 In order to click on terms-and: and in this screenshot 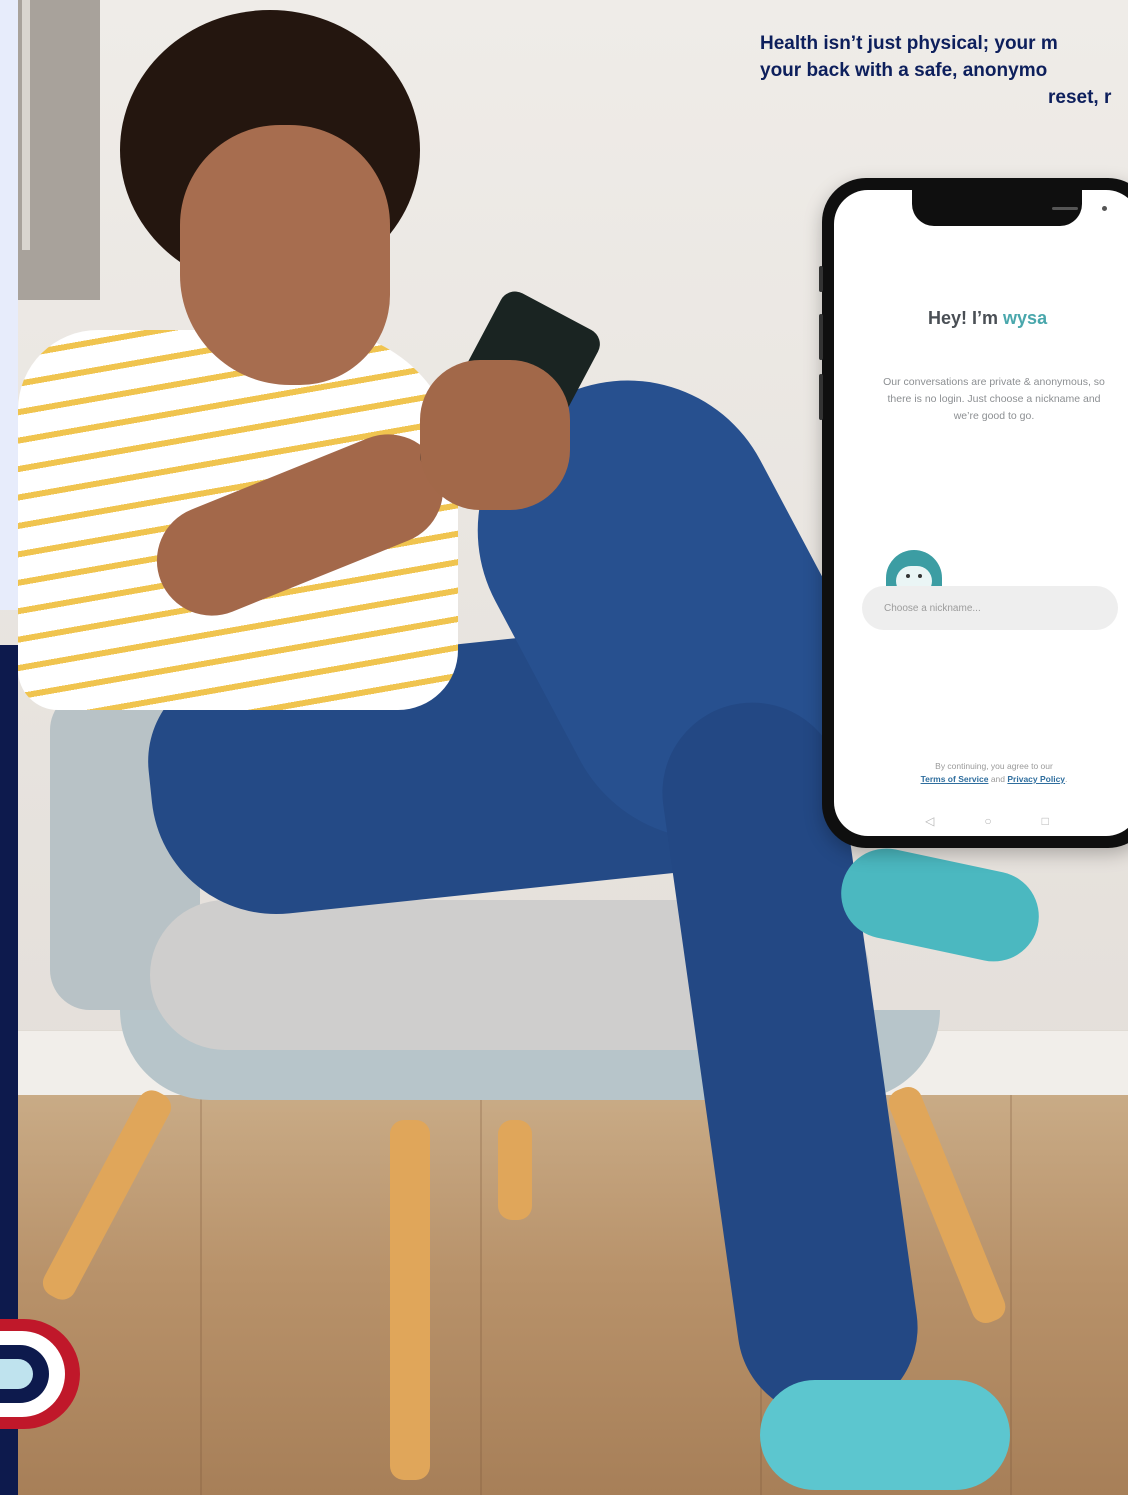, I will do `click(998, 779)`.